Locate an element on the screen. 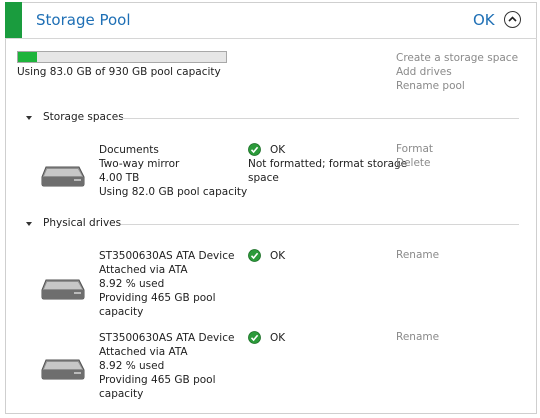 Image resolution: width=540 pixels, height=418 pixels. header-divider is located at coordinates (271, 38).